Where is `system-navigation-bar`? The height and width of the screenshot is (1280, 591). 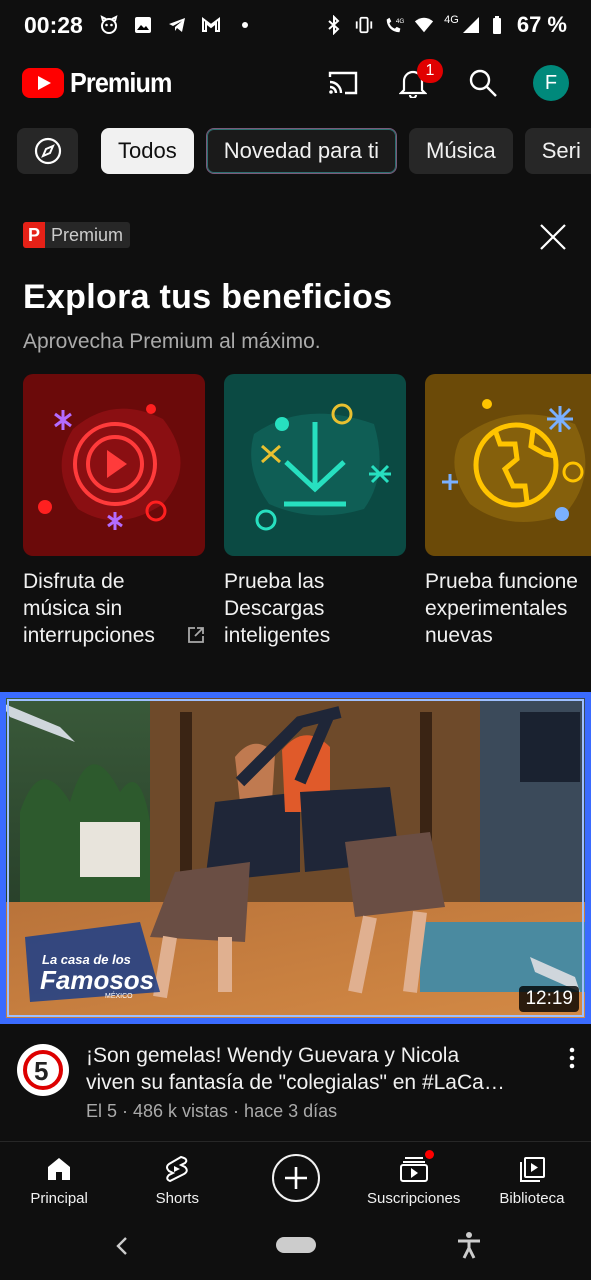 system-navigation-bar is located at coordinates (295, 1249).